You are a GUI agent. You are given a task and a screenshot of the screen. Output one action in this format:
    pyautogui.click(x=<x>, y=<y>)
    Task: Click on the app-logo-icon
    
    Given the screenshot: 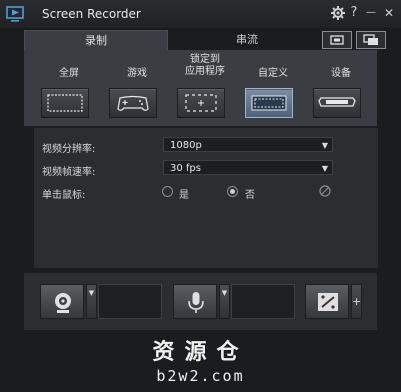 What is the action you would take?
    pyautogui.click(x=15, y=14)
    